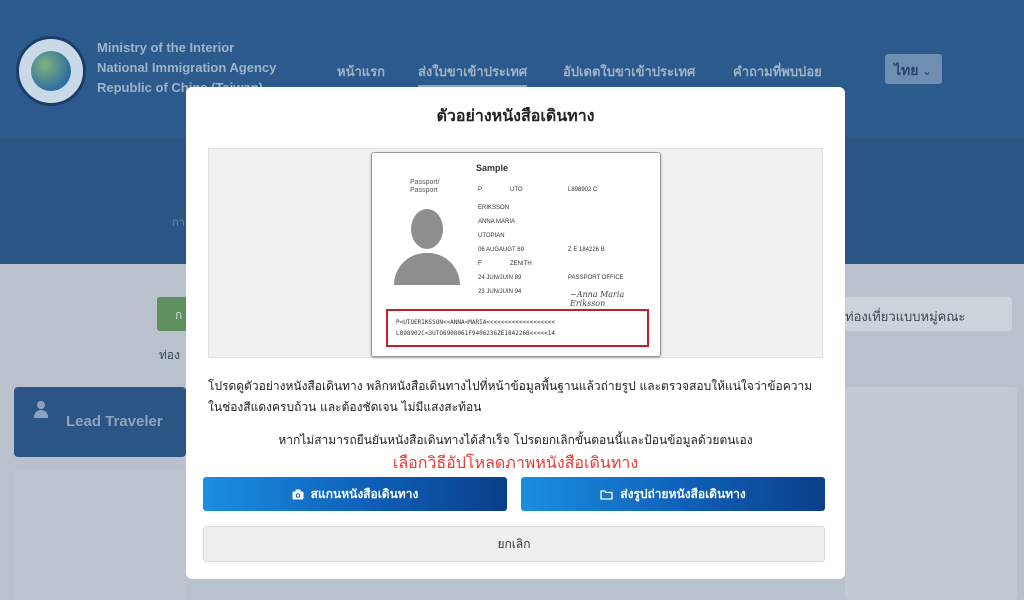 Image resolution: width=1024 pixels, height=600 pixels. What do you see at coordinates (521, 264) in the screenshot?
I see `passport-place-of-birth: ZENITH` at bounding box center [521, 264].